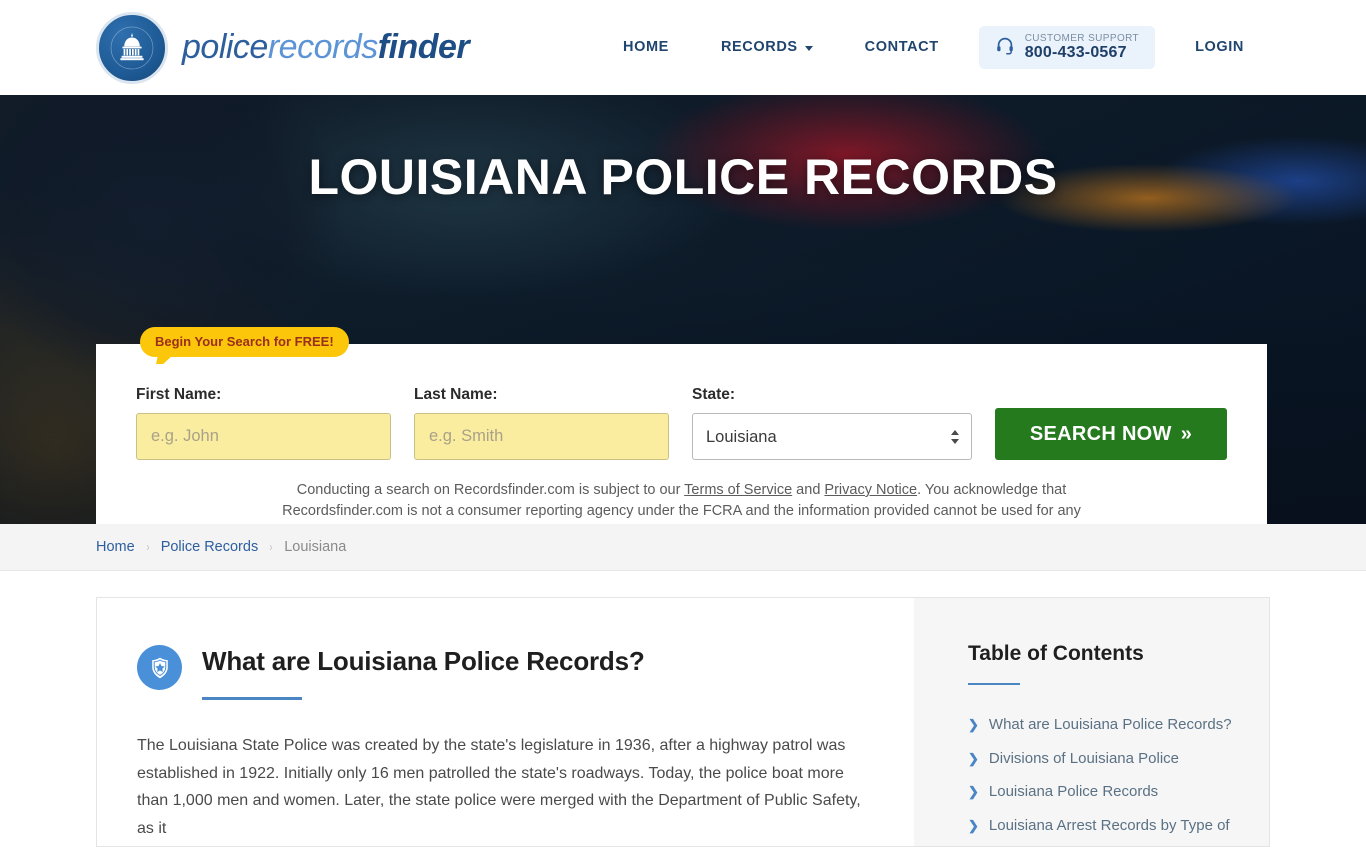  What do you see at coordinates (423, 661) in the screenshot?
I see `section-title: What are Louisiana Police Records?` at bounding box center [423, 661].